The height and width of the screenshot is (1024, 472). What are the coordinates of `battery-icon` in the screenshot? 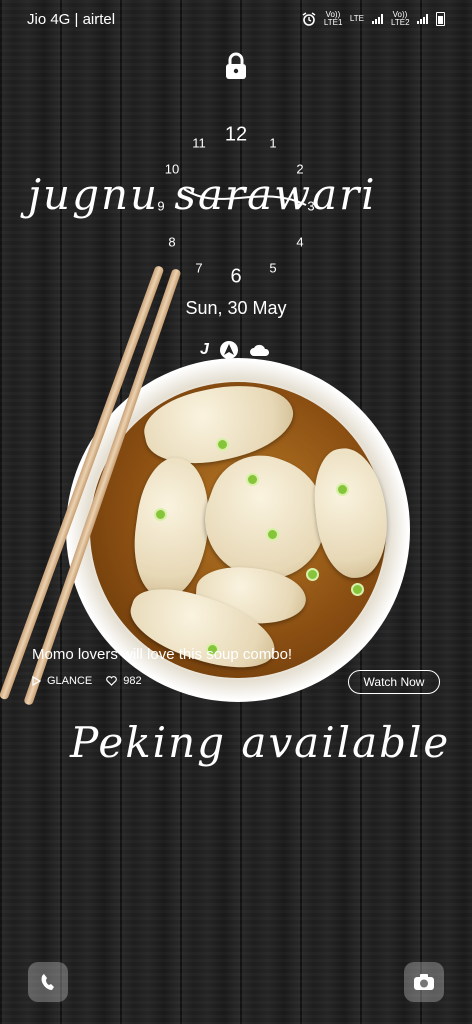 It's located at (440, 19).